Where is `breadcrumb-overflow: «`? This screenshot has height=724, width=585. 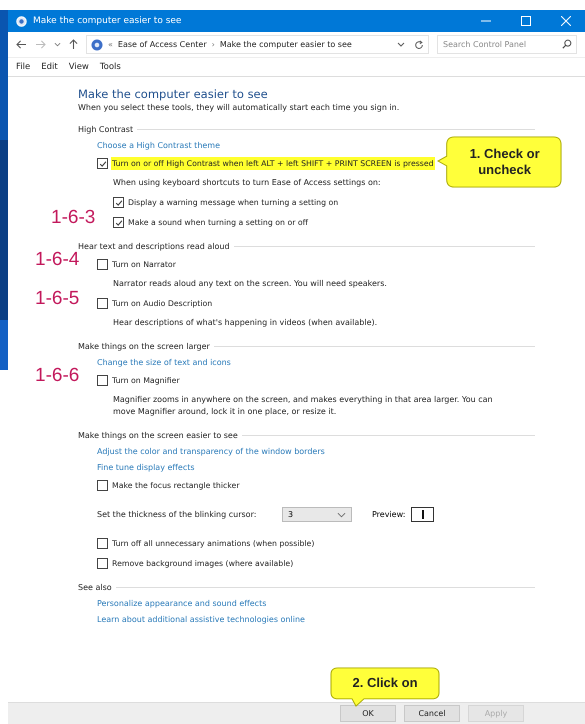 breadcrumb-overflow: « is located at coordinates (110, 44).